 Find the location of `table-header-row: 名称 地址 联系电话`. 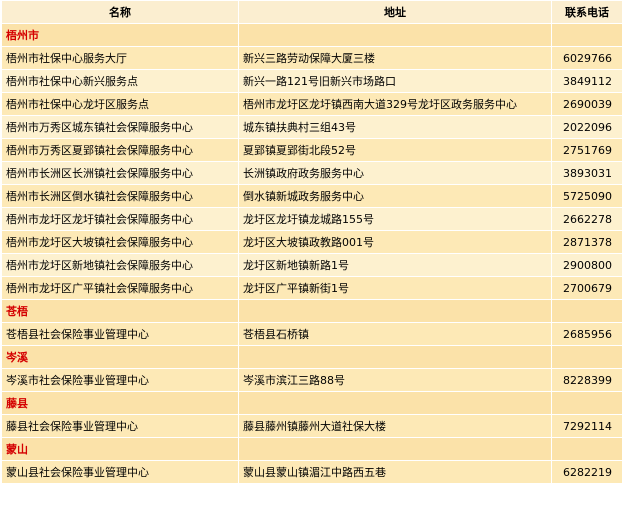

table-header-row: 名称 地址 联系电话 is located at coordinates (312, 12).